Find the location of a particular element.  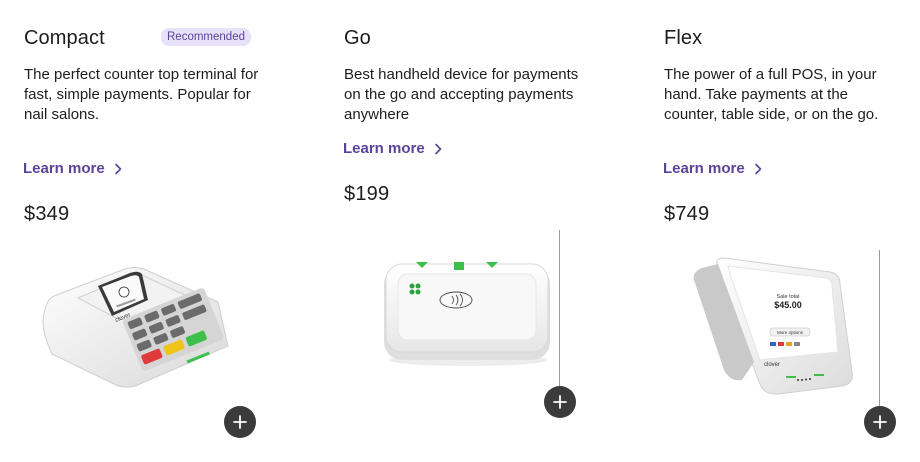

card-header: Compact Recommended is located at coordinates (144, 38).